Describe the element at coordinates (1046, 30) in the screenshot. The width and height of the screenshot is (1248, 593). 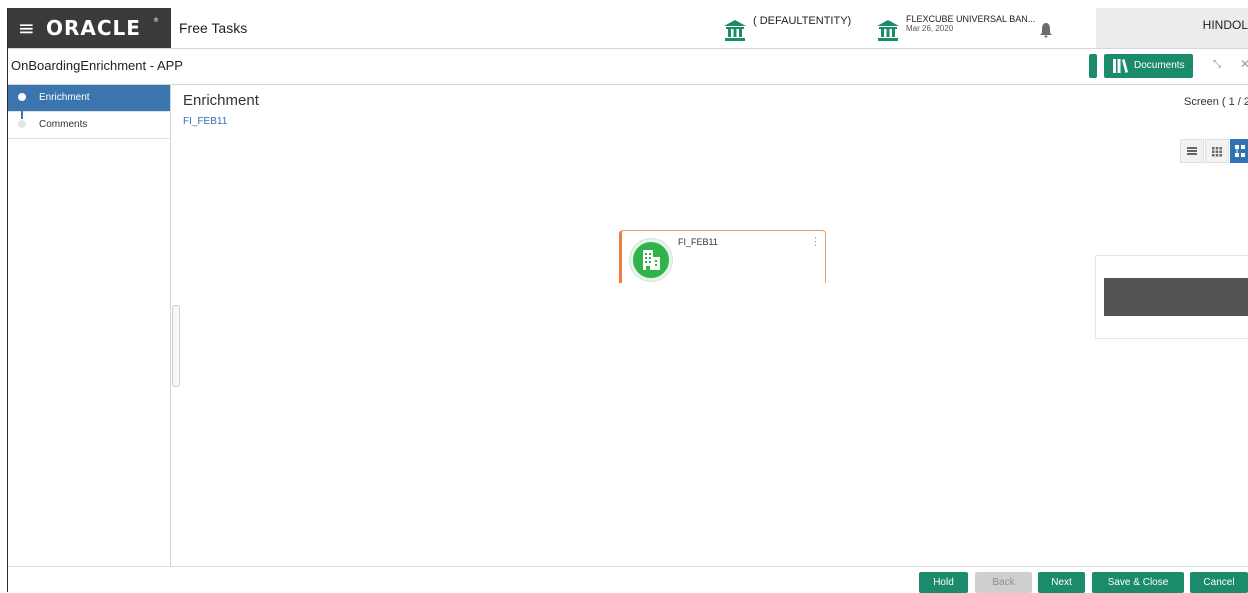
I see `notification-bell-icon` at that location.